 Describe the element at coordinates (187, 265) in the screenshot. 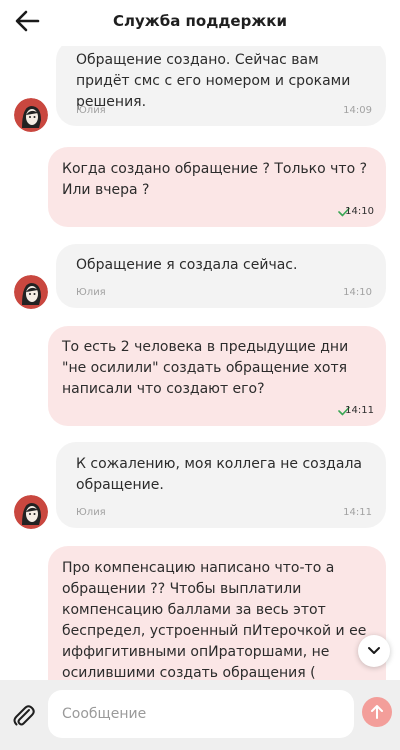

I see `message-text: Обращение я создала сейчас.` at that location.